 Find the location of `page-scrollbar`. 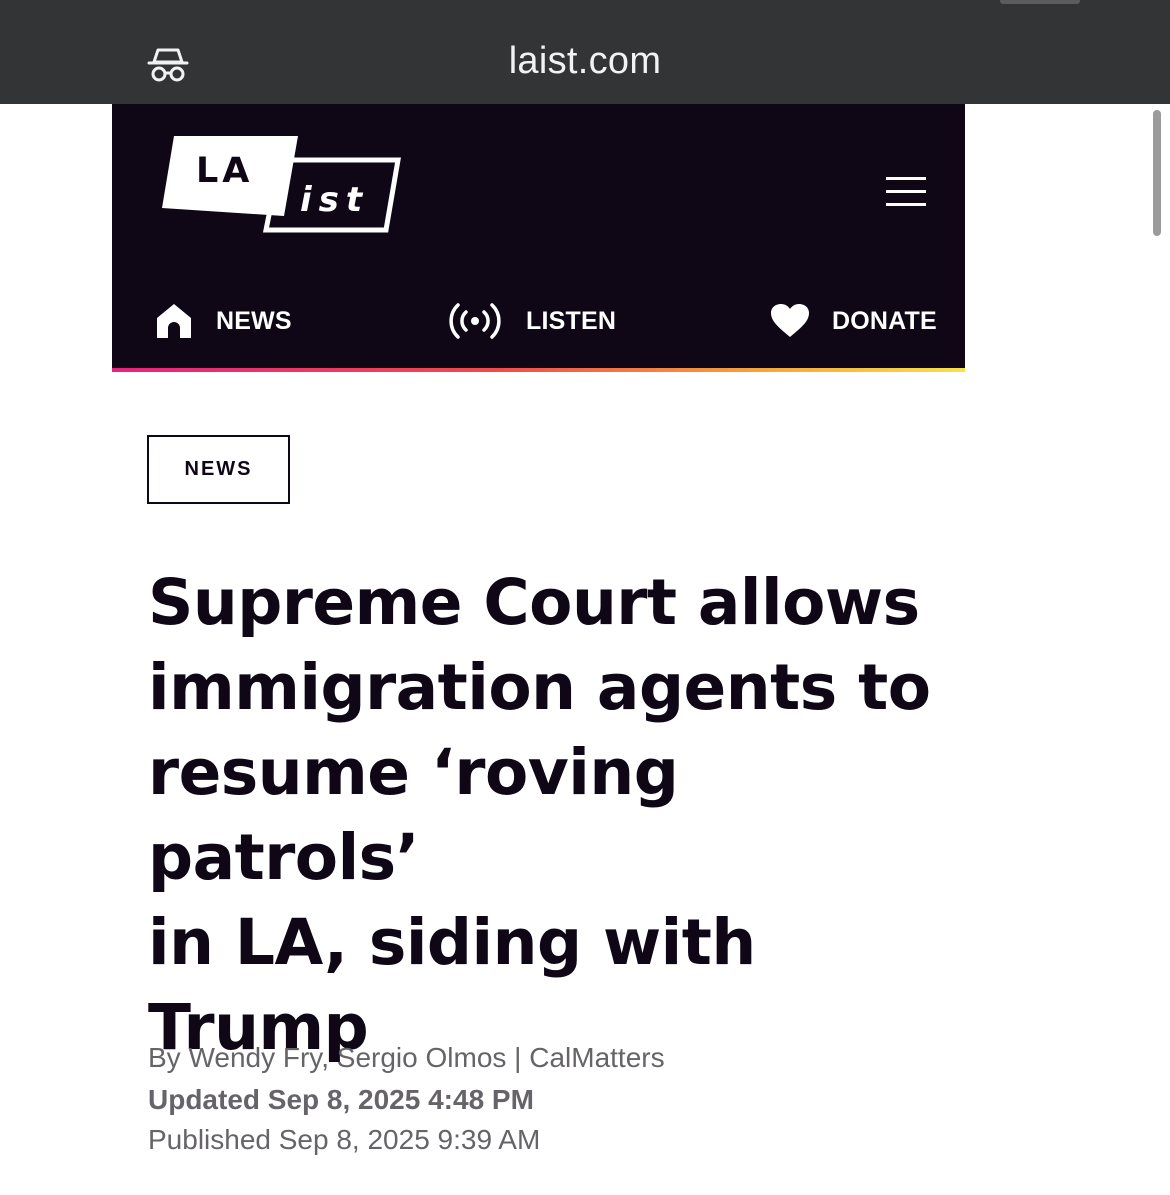

page-scrollbar is located at coordinates (1157, 173).